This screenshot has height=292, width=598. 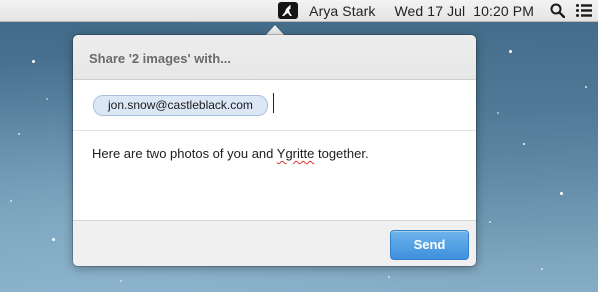 I want to click on menu-clock: 10:20 PM, so click(x=503, y=11).